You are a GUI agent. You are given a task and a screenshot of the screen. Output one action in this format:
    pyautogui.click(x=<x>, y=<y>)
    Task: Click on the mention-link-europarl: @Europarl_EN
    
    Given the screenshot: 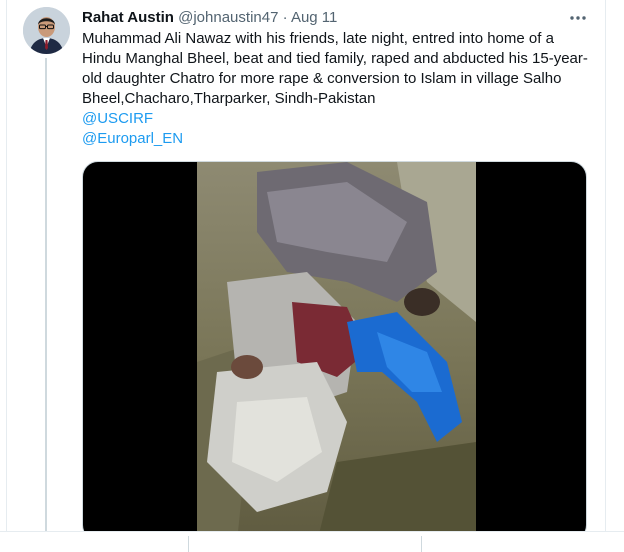 What is the action you would take?
    pyautogui.click(x=132, y=138)
    